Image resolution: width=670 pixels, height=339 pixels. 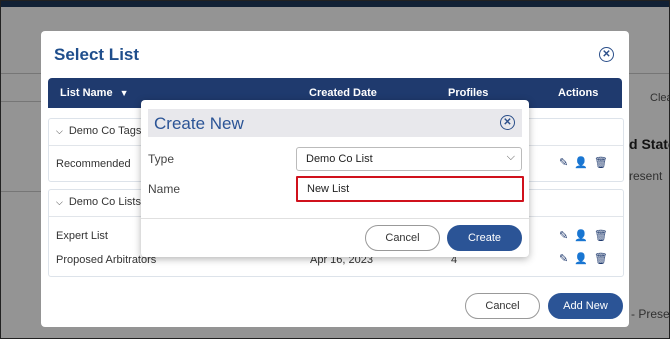 What do you see at coordinates (585, 306) in the screenshot?
I see `add-new-button: Add New` at bounding box center [585, 306].